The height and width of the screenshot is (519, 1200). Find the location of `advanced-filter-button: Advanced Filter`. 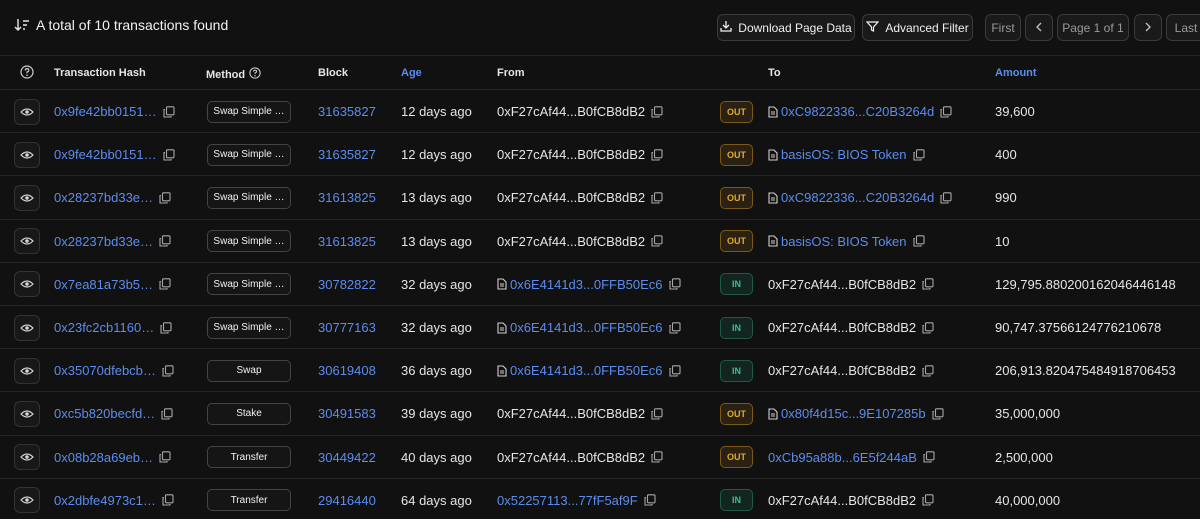

advanced-filter-button: Advanced Filter is located at coordinates (917, 27).